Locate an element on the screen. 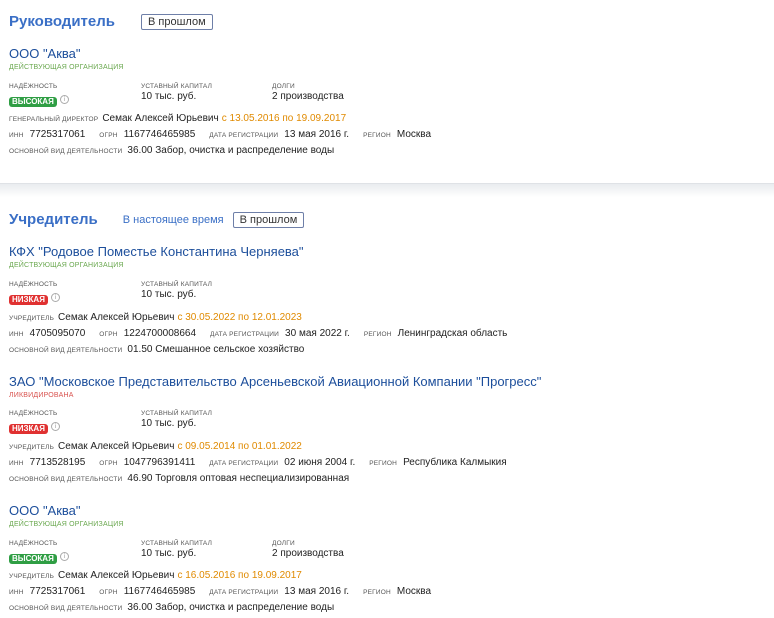  region-value: Москва is located at coordinates (414, 591).